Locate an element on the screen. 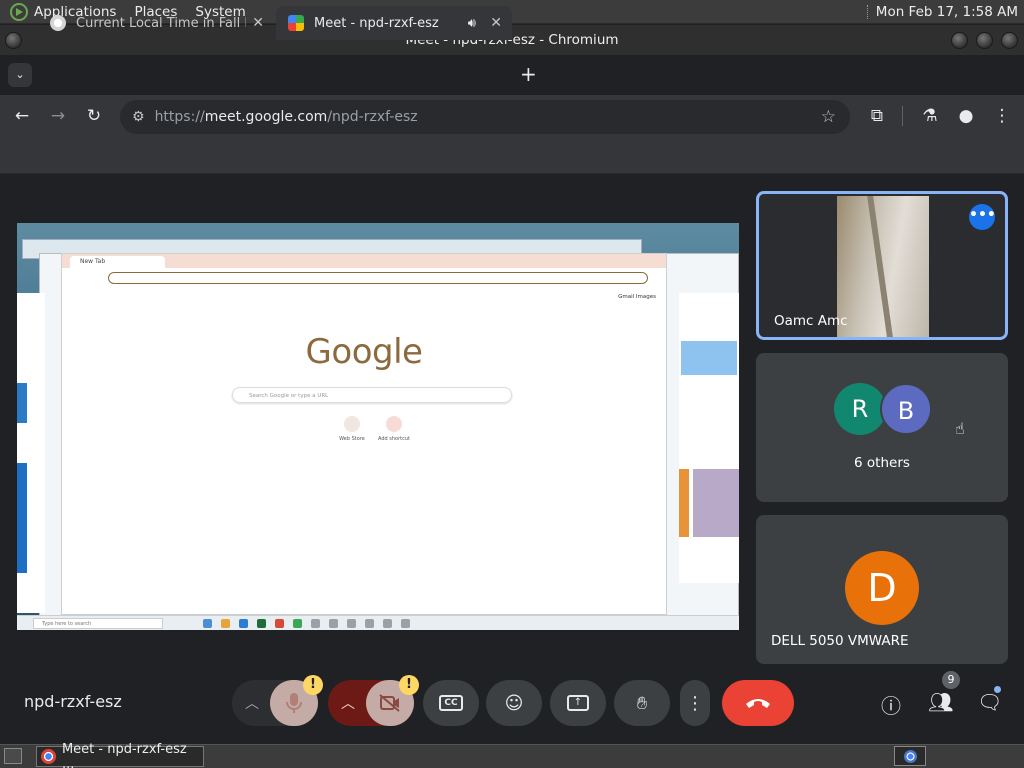 This screenshot has height=768, width=1024. tab-search-dropdown-icon: ⌄ is located at coordinates (20, 75).